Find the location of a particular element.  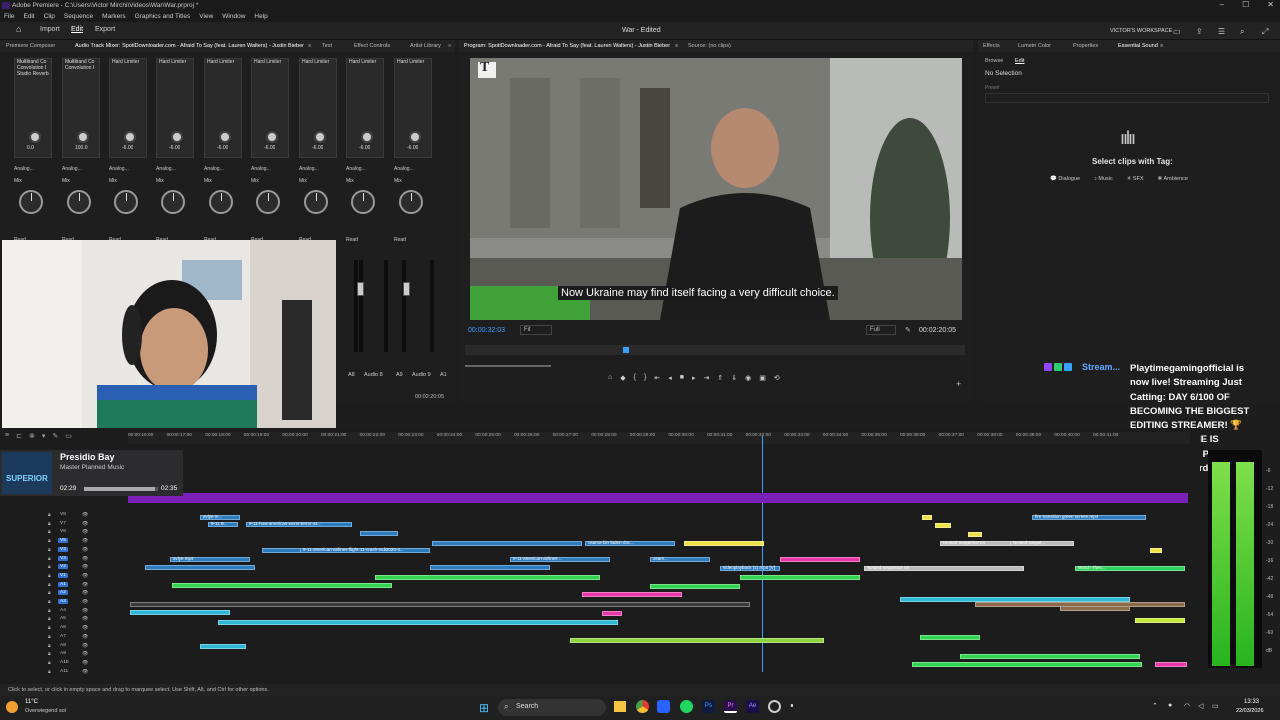

track-header: 🔒︎ A7 👁︎ is located at coordinates (78, 637).